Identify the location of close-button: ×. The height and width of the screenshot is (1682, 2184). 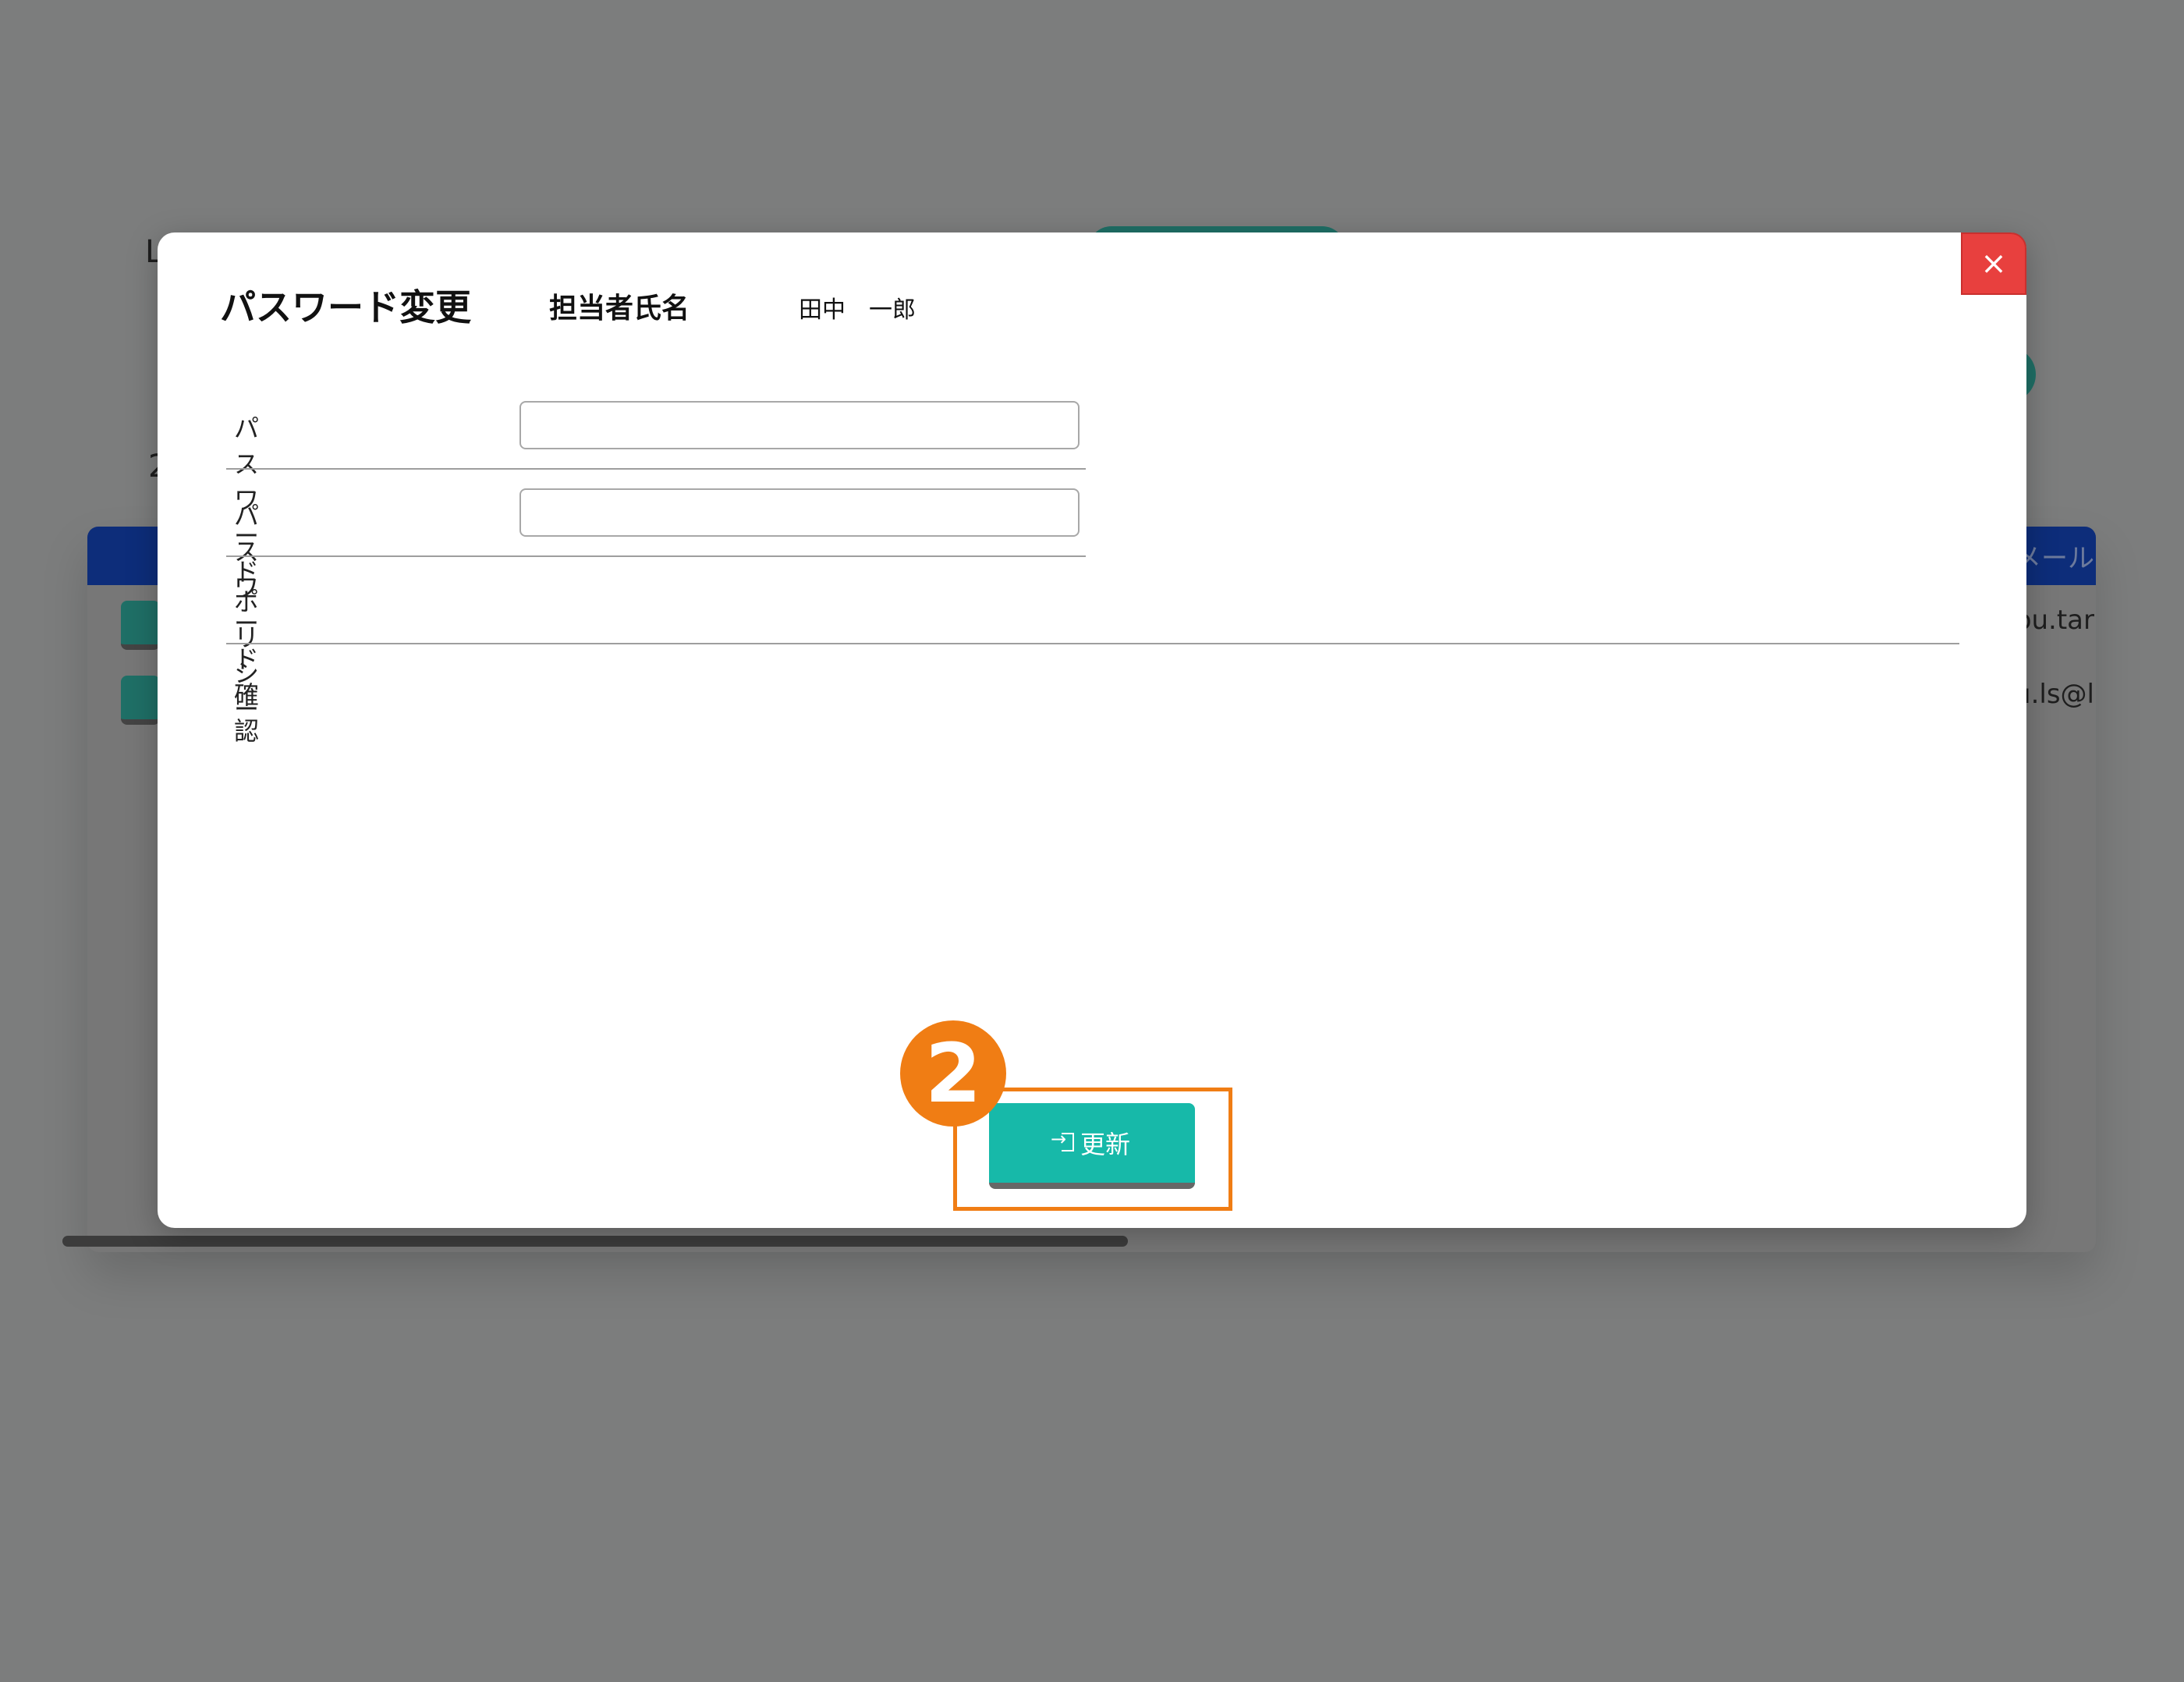
(1994, 263).